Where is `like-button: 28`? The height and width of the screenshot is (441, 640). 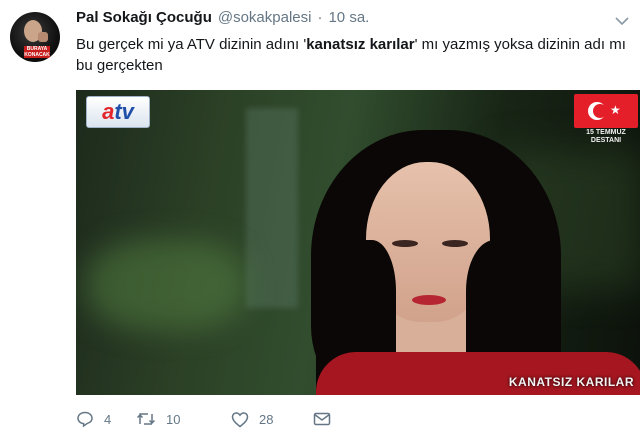 like-button: 28 is located at coordinates (272, 419).